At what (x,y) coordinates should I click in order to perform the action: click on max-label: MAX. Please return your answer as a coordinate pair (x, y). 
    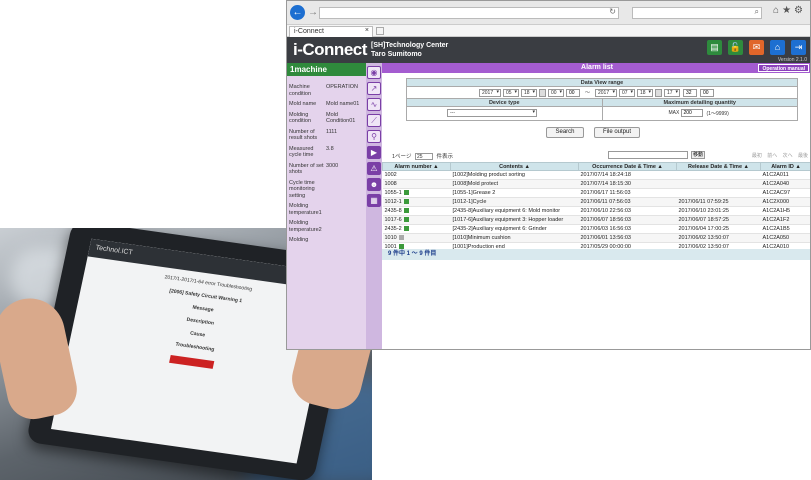
    Looking at the image, I should click on (674, 113).